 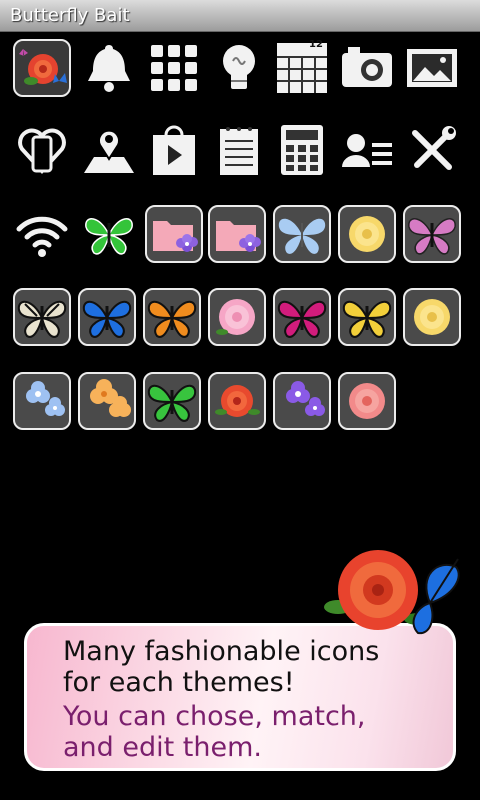 What do you see at coordinates (214, 716) in the screenshot?
I see `banner-line-3: You can chose, match,` at bounding box center [214, 716].